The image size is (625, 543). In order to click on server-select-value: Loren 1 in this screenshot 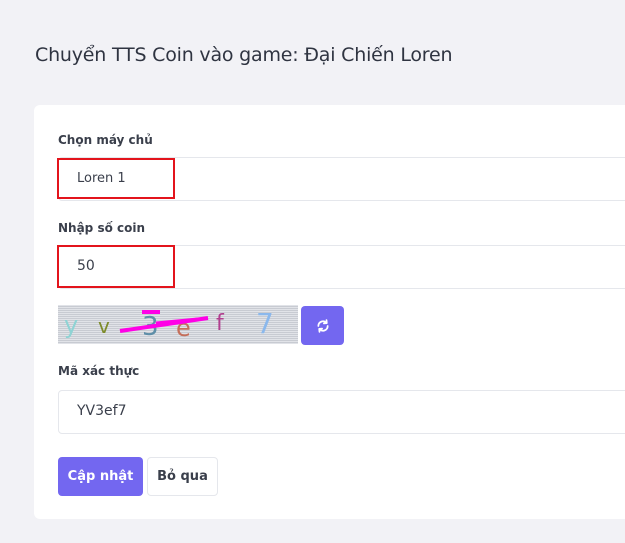, I will do `click(101, 178)`.